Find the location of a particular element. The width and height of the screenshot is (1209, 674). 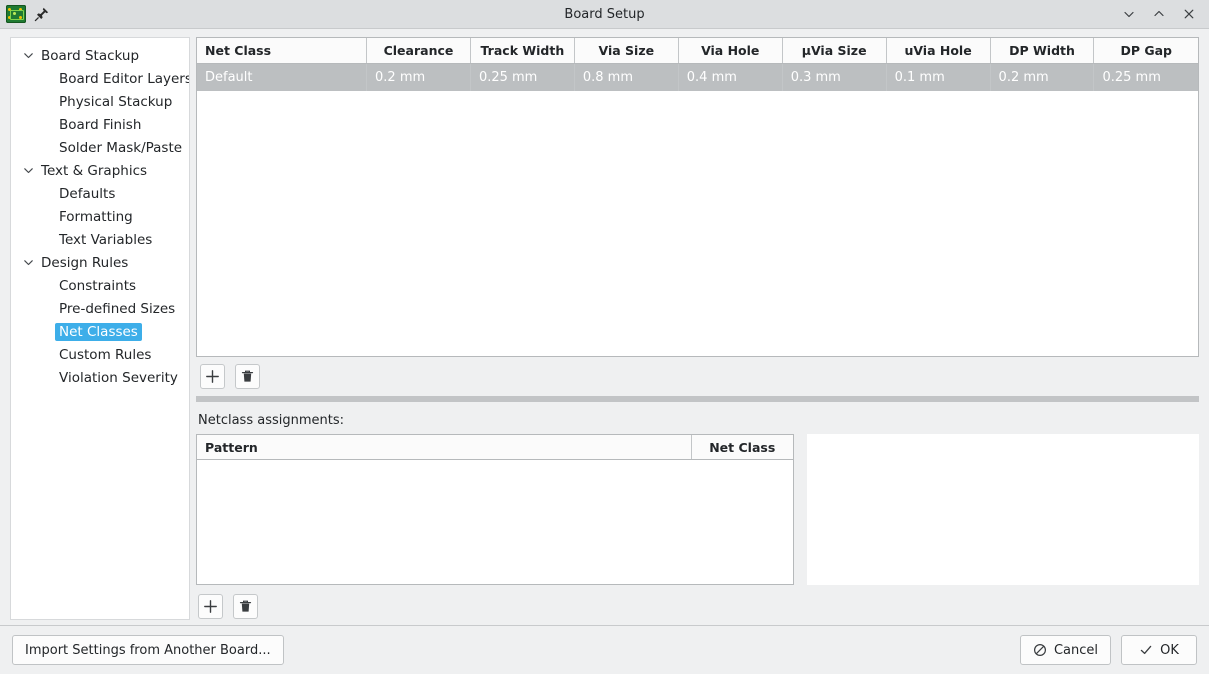

add-assignment-button is located at coordinates (210, 606).